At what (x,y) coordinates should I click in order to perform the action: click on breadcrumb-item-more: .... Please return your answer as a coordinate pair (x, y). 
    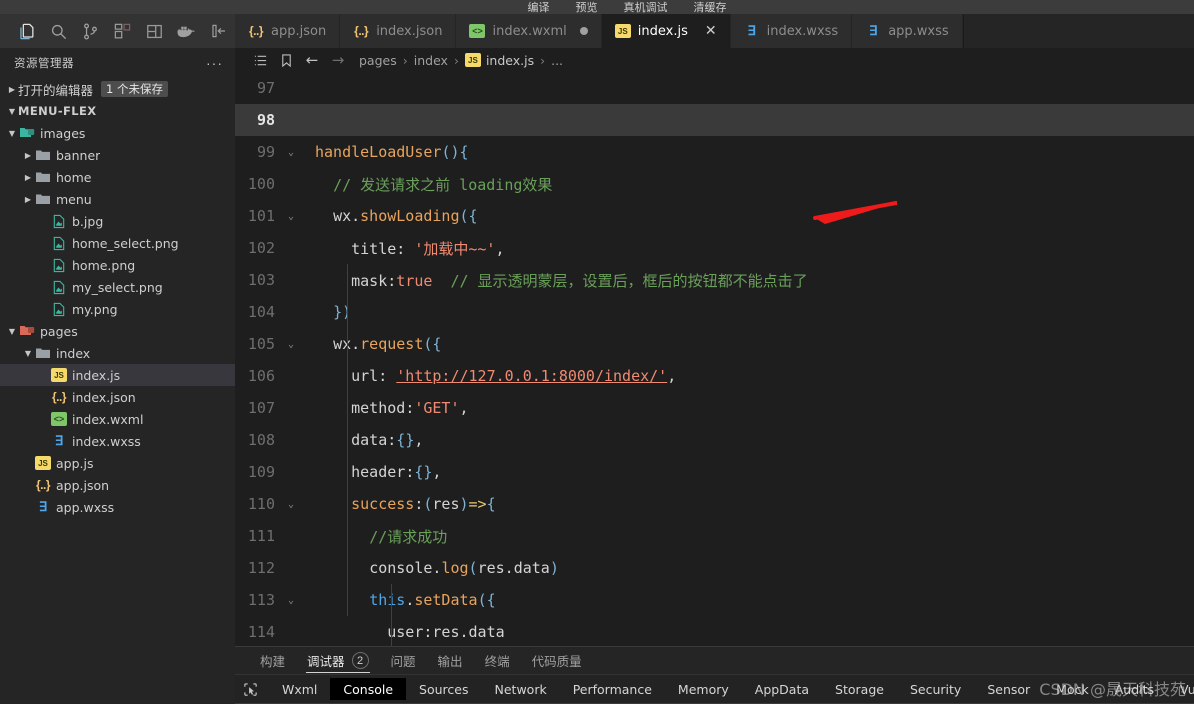
    Looking at the image, I should click on (557, 60).